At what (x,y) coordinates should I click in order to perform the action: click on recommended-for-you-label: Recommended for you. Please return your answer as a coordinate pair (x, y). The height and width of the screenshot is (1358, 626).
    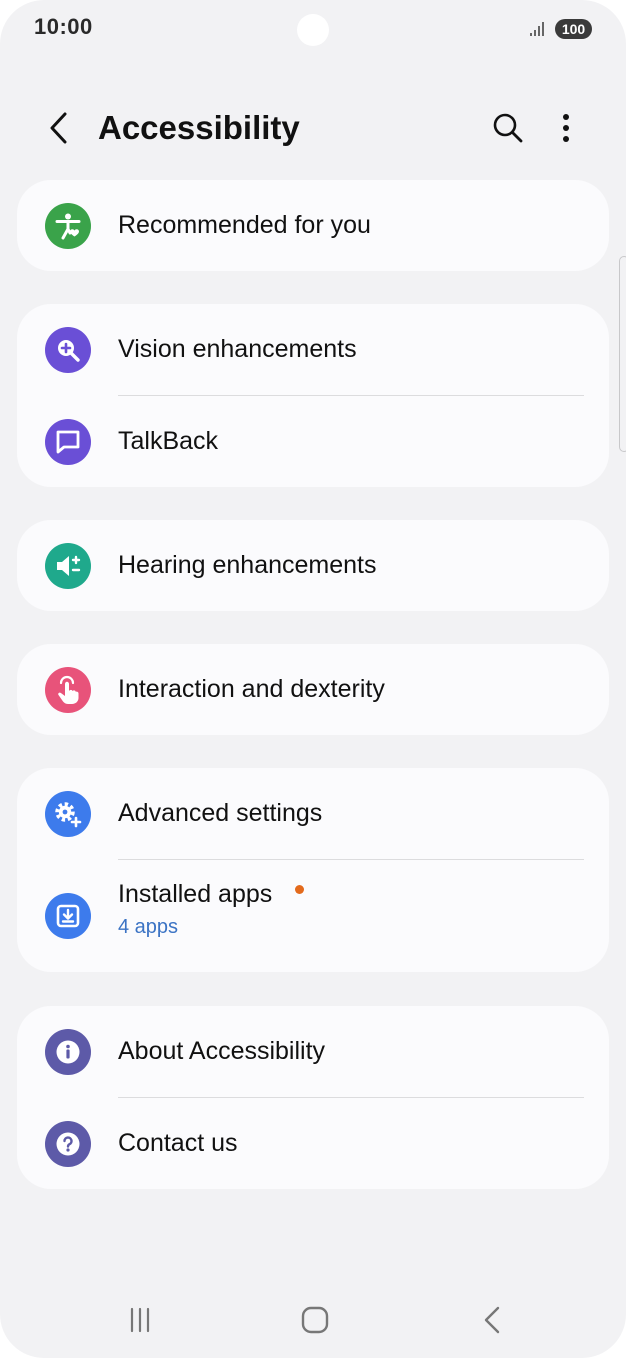
    Looking at the image, I should click on (244, 225).